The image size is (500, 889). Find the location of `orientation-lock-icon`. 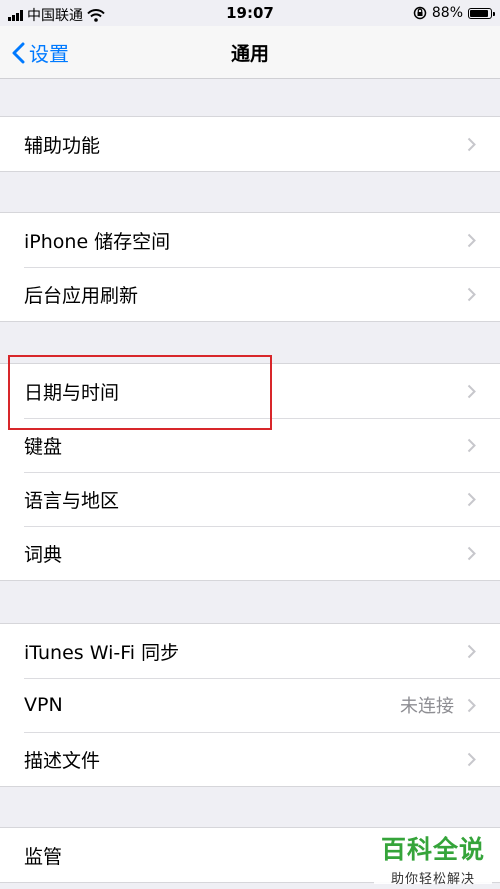

orientation-lock-icon is located at coordinates (420, 13).